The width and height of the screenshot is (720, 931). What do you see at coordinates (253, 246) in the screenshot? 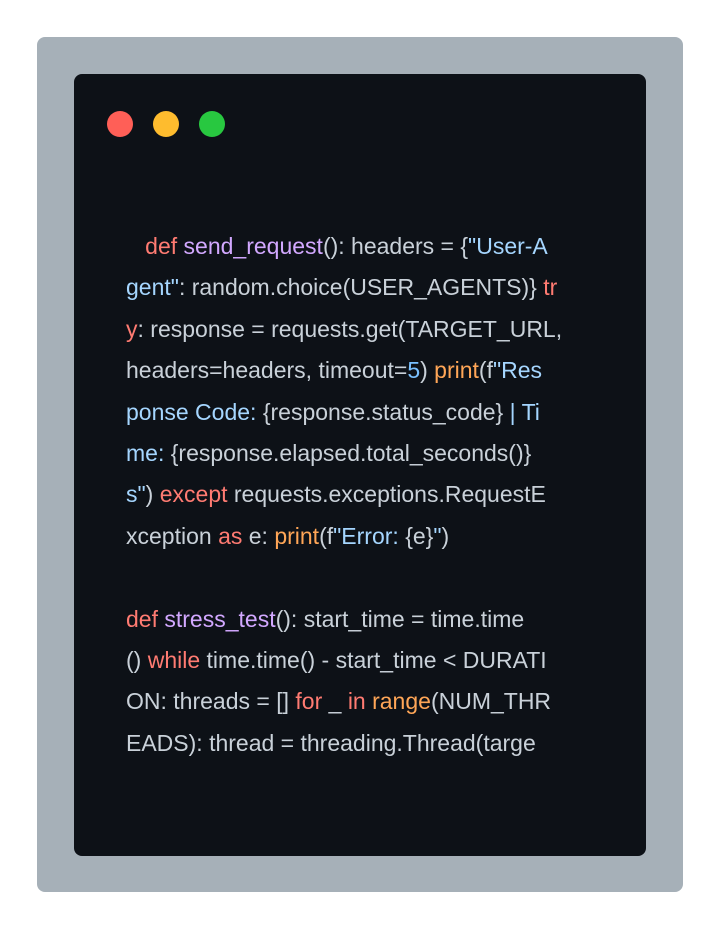
I see `code-token: send_request` at bounding box center [253, 246].